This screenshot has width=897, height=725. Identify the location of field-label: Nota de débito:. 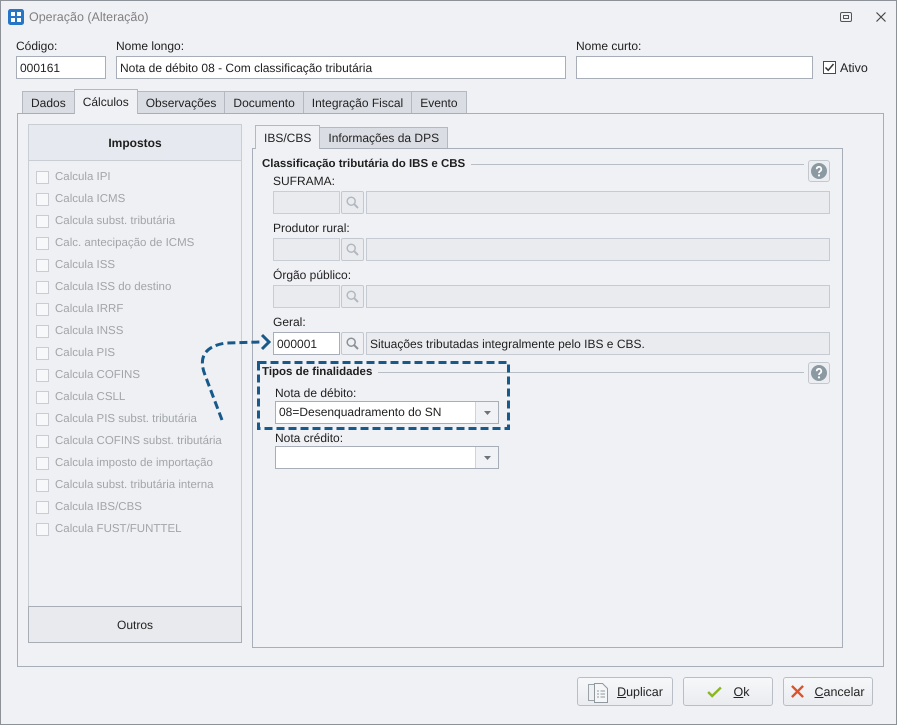
(315, 393).